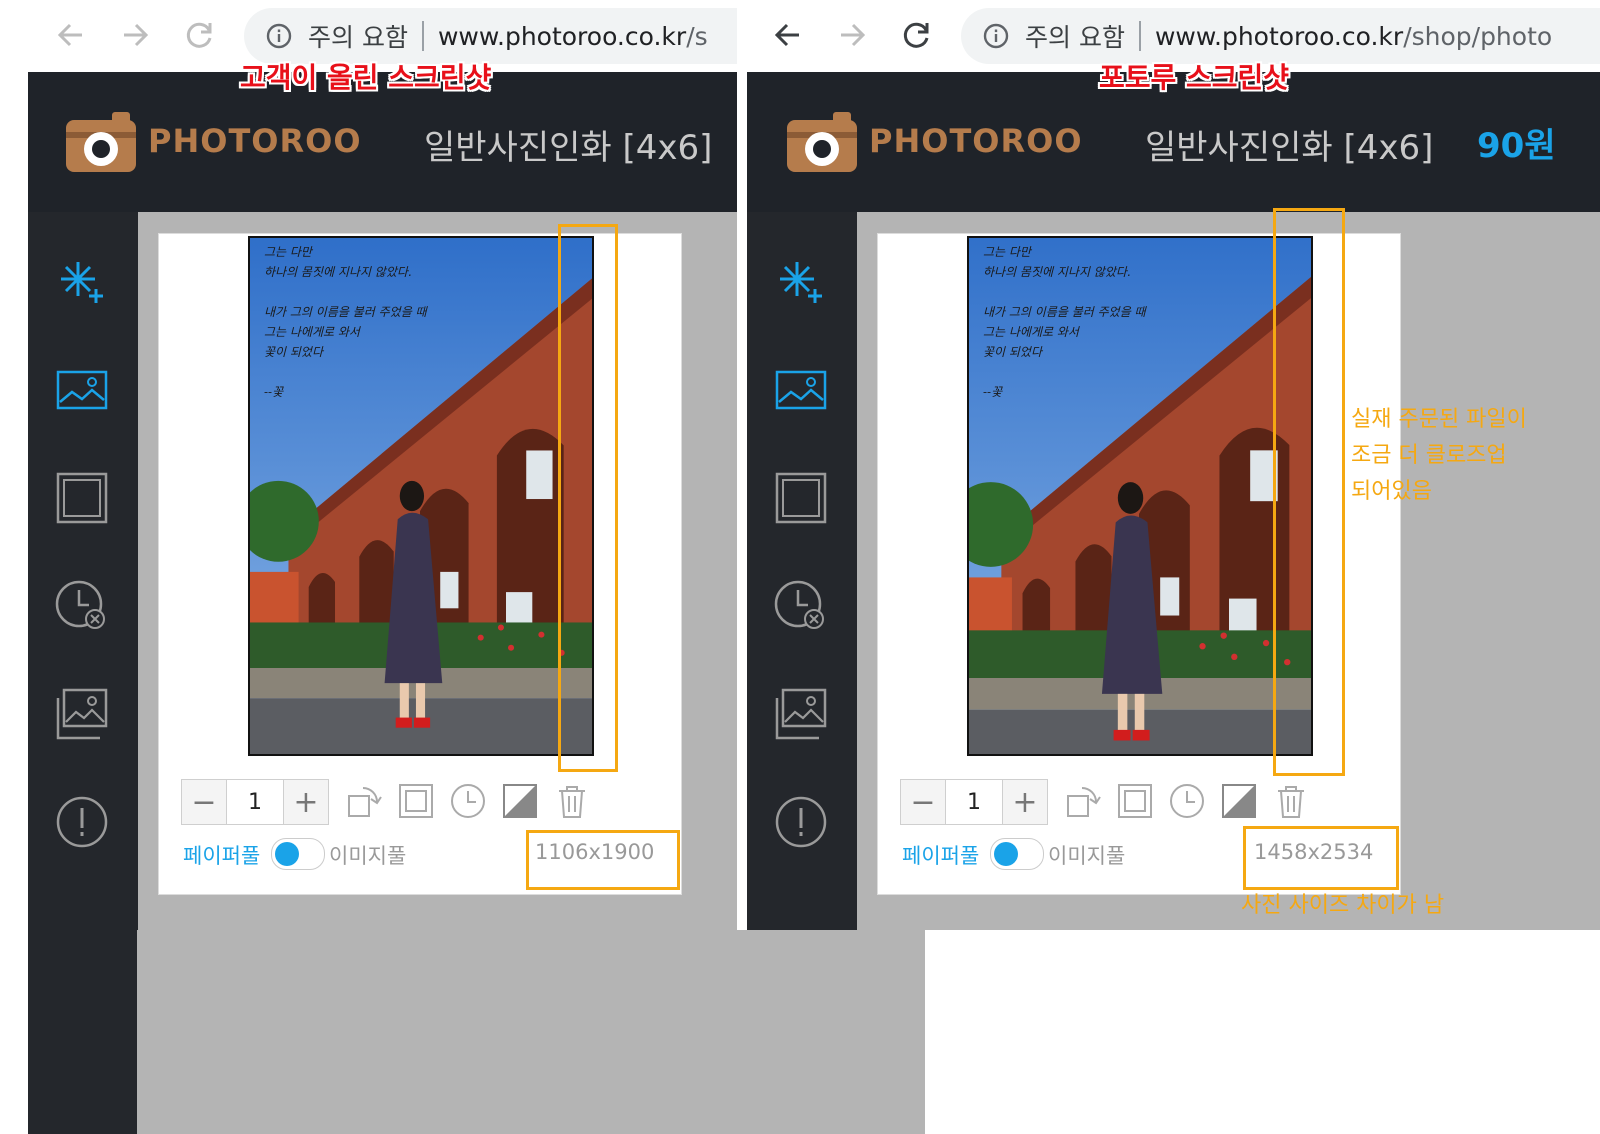 The height and width of the screenshot is (1134, 1600). What do you see at coordinates (1478, 36) in the screenshot?
I see `url-path: /shop/photo` at bounding box center [1478, 36].